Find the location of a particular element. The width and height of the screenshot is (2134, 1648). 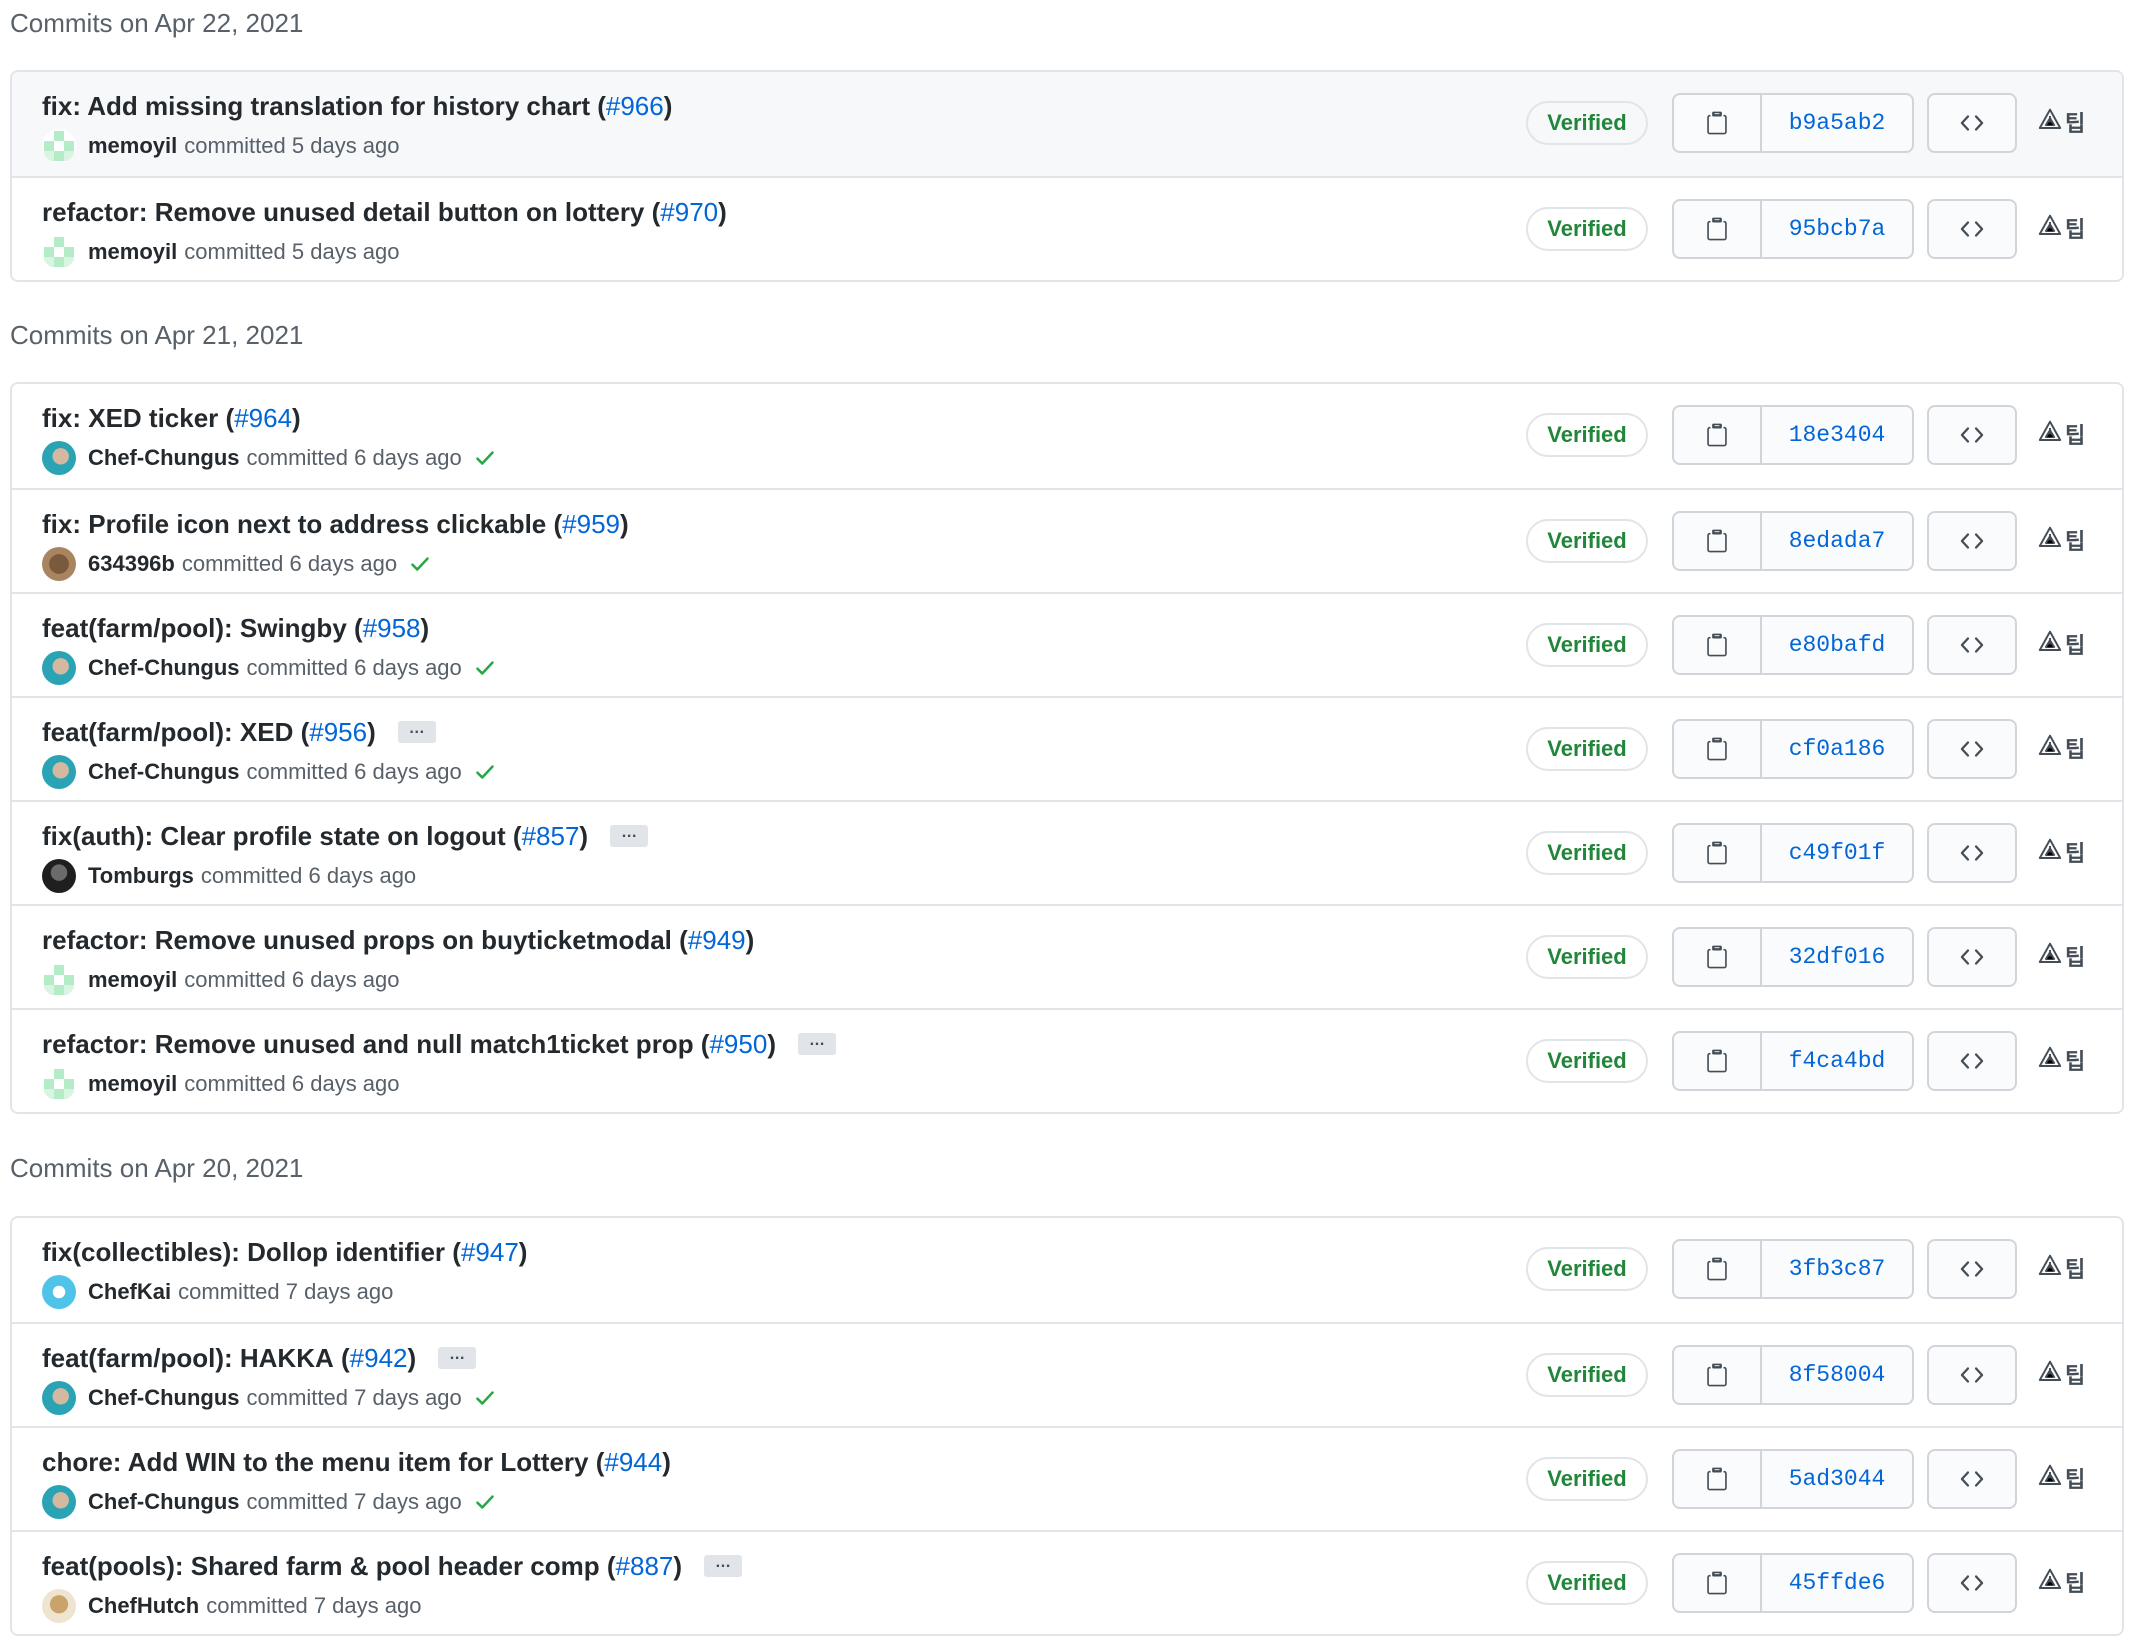

commit-sha-link: e80bafd is located at coordinates (1837, 645).